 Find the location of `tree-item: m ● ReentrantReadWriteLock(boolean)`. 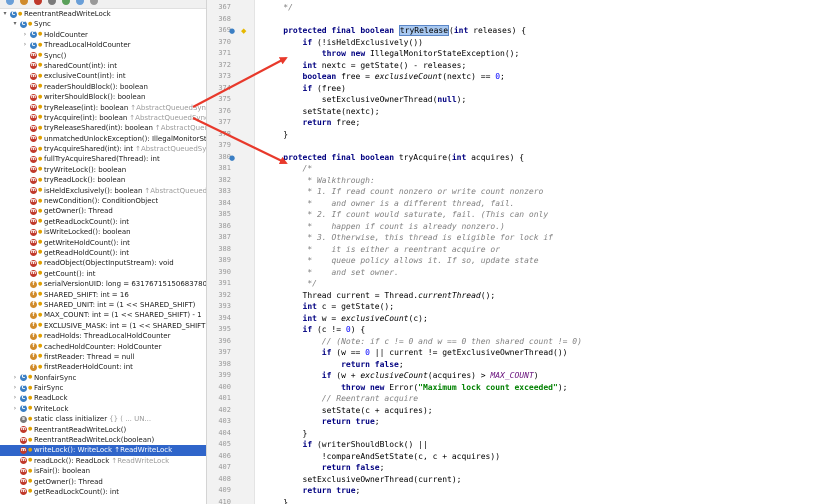

tree-item: m ● ReentrantReadWriteLock(boolean) is located at coordinates (103, 440).